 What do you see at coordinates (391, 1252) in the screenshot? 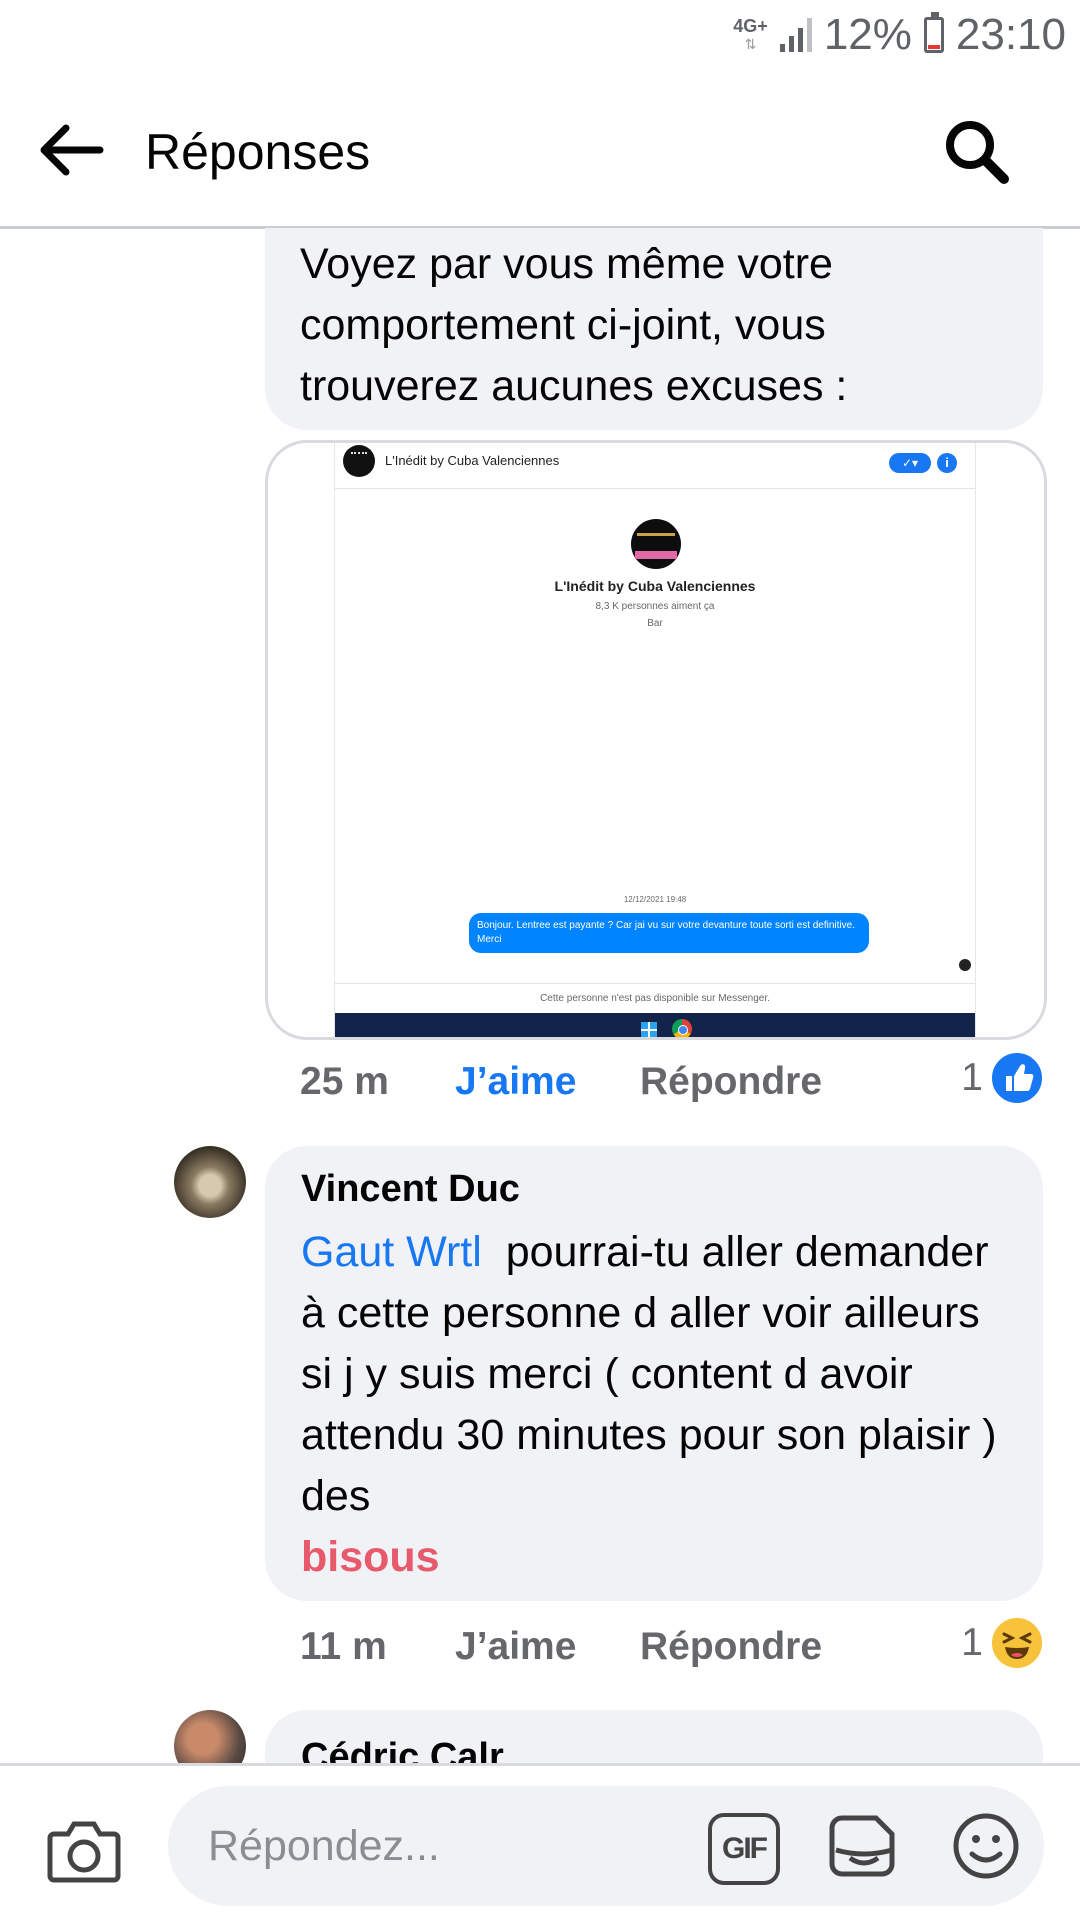
I see `mention-link: Gaut Wrtl` at bounding box center [391, 1252].